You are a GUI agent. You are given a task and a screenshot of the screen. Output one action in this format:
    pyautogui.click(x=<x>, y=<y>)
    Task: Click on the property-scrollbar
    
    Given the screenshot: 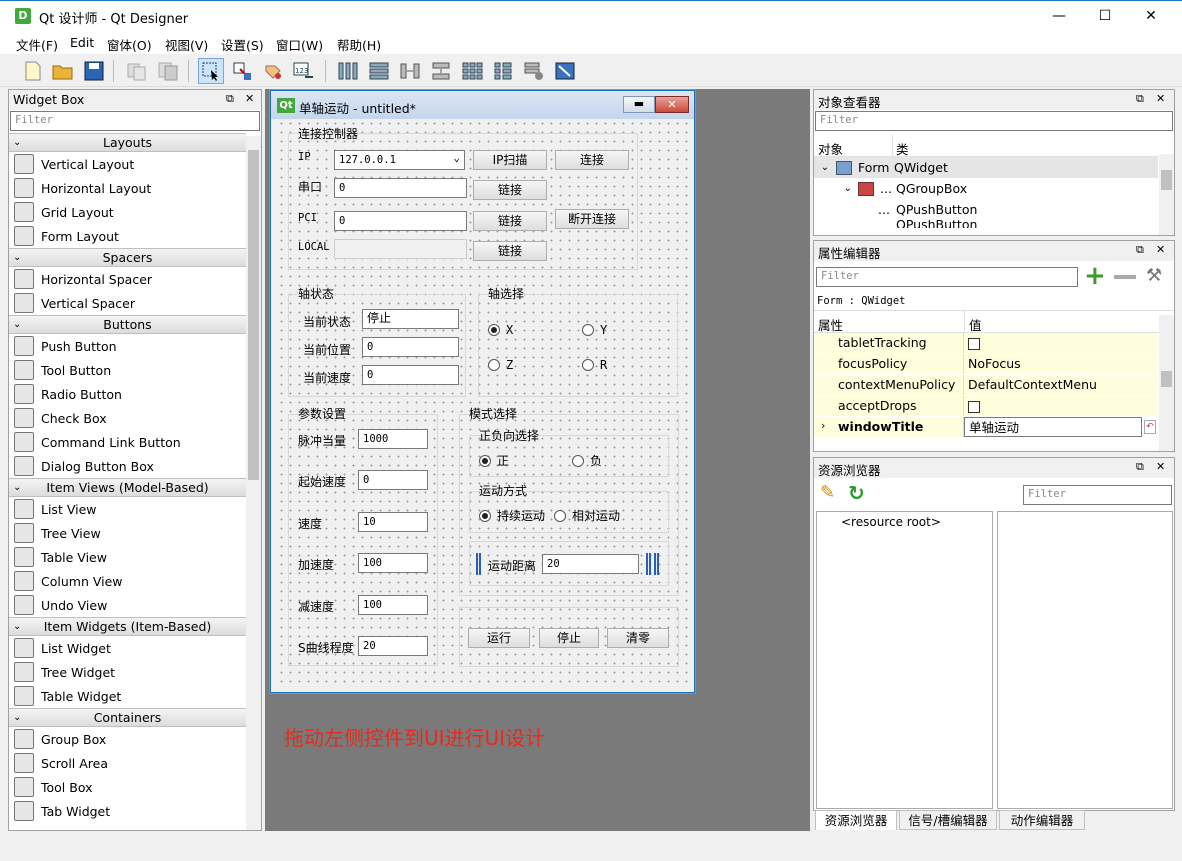 What is the action you would take?
    pyautogui.click(x=1166, y=383)
    